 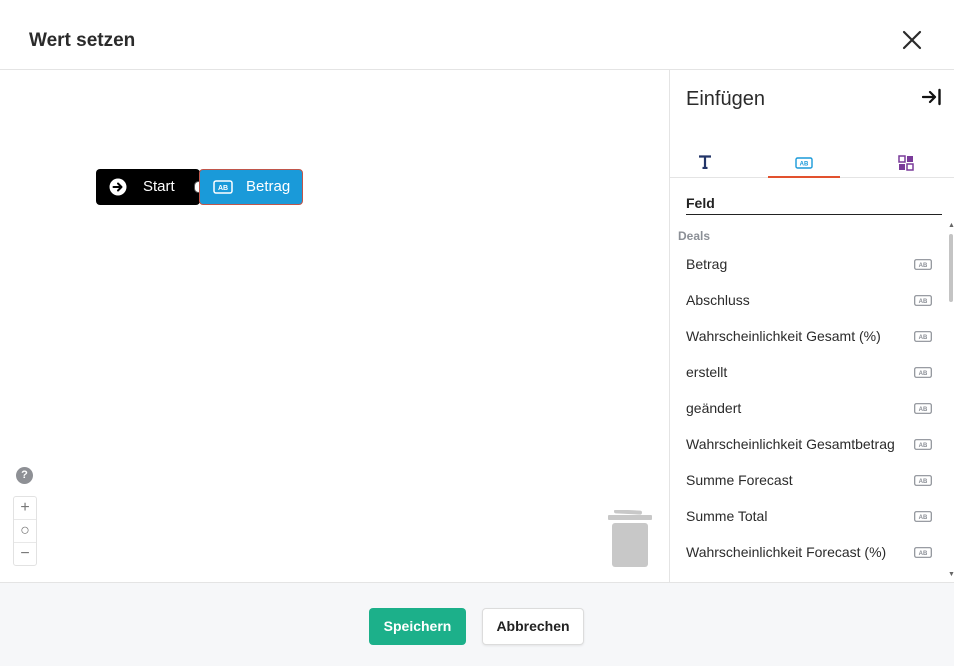 What do you see at coordinates (159, 186) in the screenshot?
I see `start-block-label: Start` at bounding box center [159, 186].